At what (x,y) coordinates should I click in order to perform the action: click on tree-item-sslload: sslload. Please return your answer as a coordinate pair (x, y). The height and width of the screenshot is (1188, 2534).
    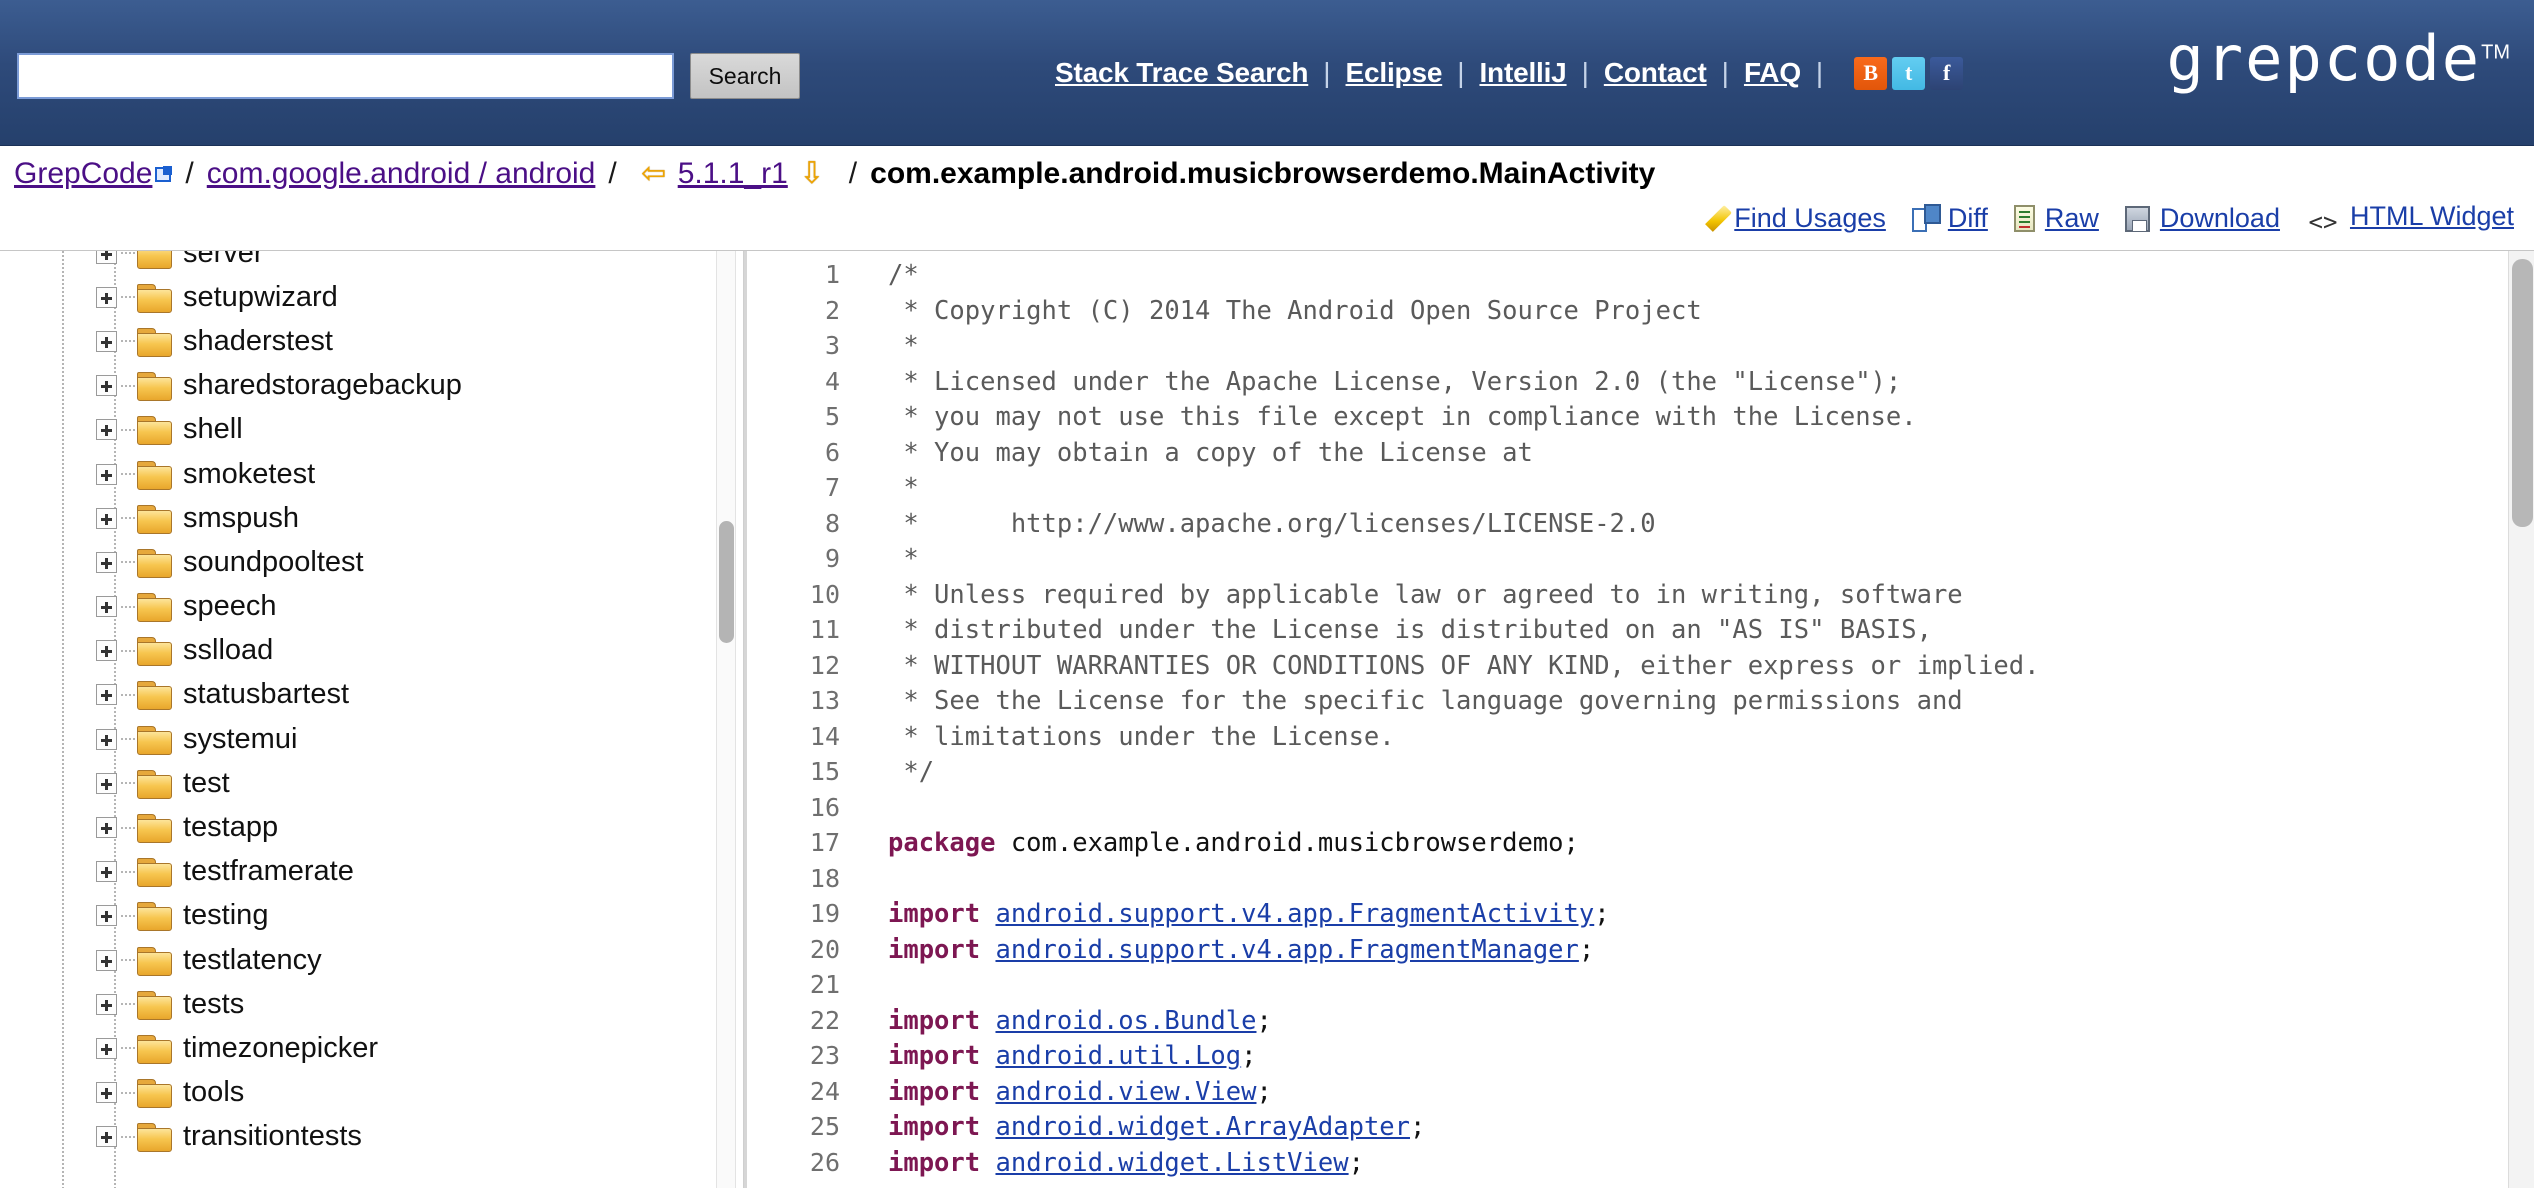
    Looking at the image, I should click on (398, 651).